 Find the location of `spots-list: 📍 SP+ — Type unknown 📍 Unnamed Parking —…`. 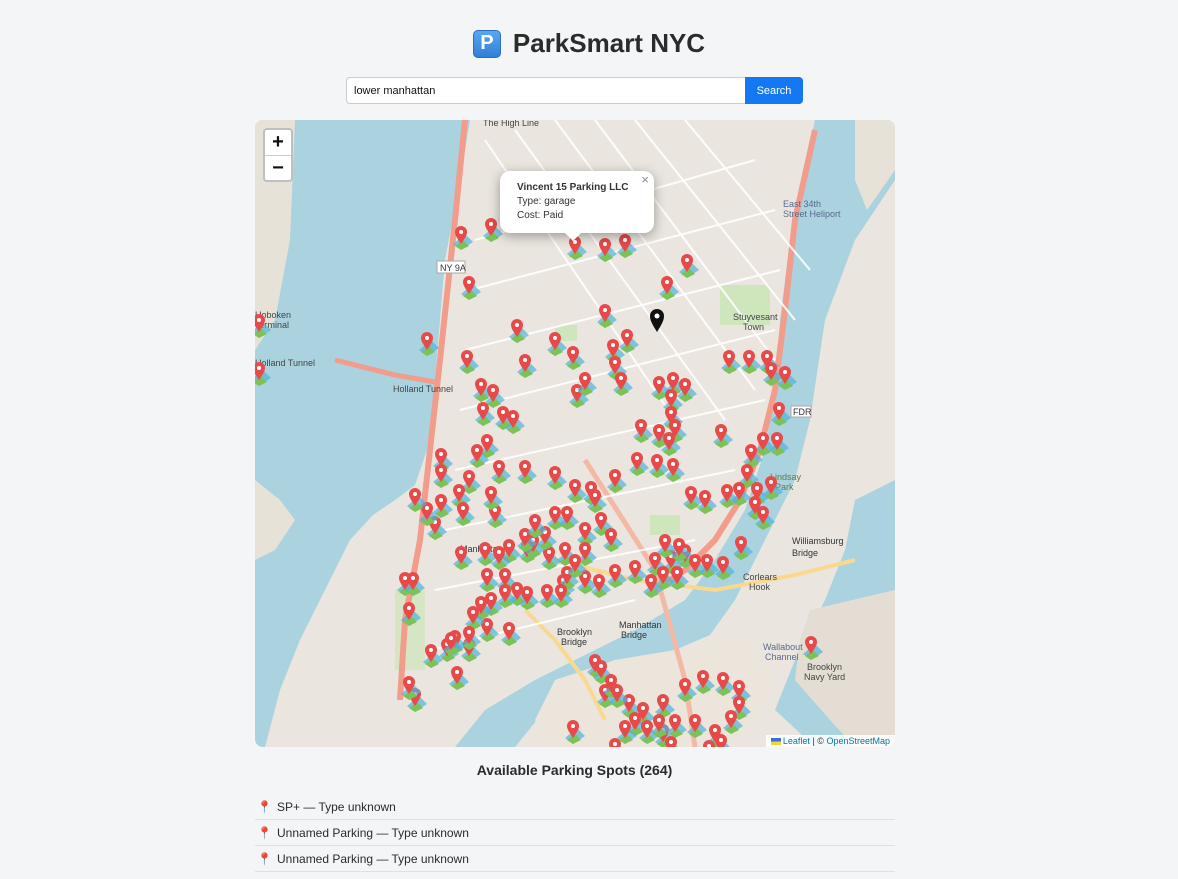

spots-list: 📍 SP+ — Type unknown 📍 Unnamed Parking —… is located at coordinates (575, 833).